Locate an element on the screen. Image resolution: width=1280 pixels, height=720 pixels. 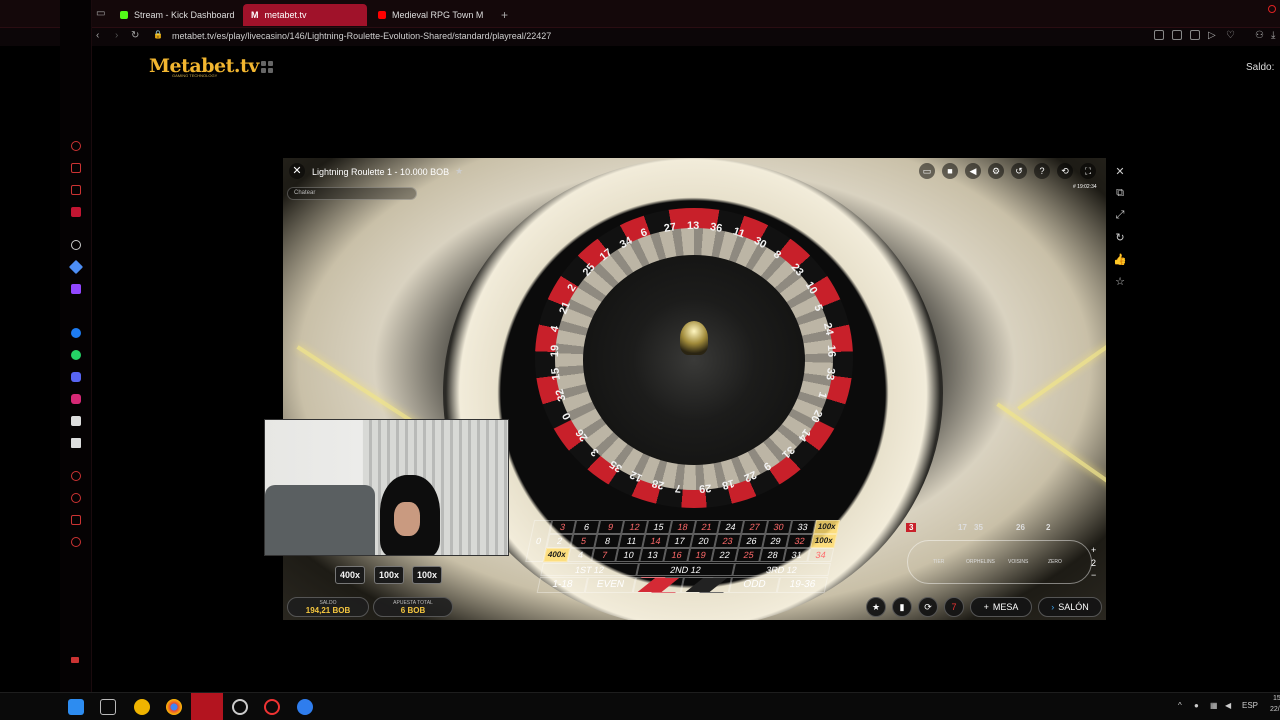
windows-start-icon is located at coordinates (76, 707).